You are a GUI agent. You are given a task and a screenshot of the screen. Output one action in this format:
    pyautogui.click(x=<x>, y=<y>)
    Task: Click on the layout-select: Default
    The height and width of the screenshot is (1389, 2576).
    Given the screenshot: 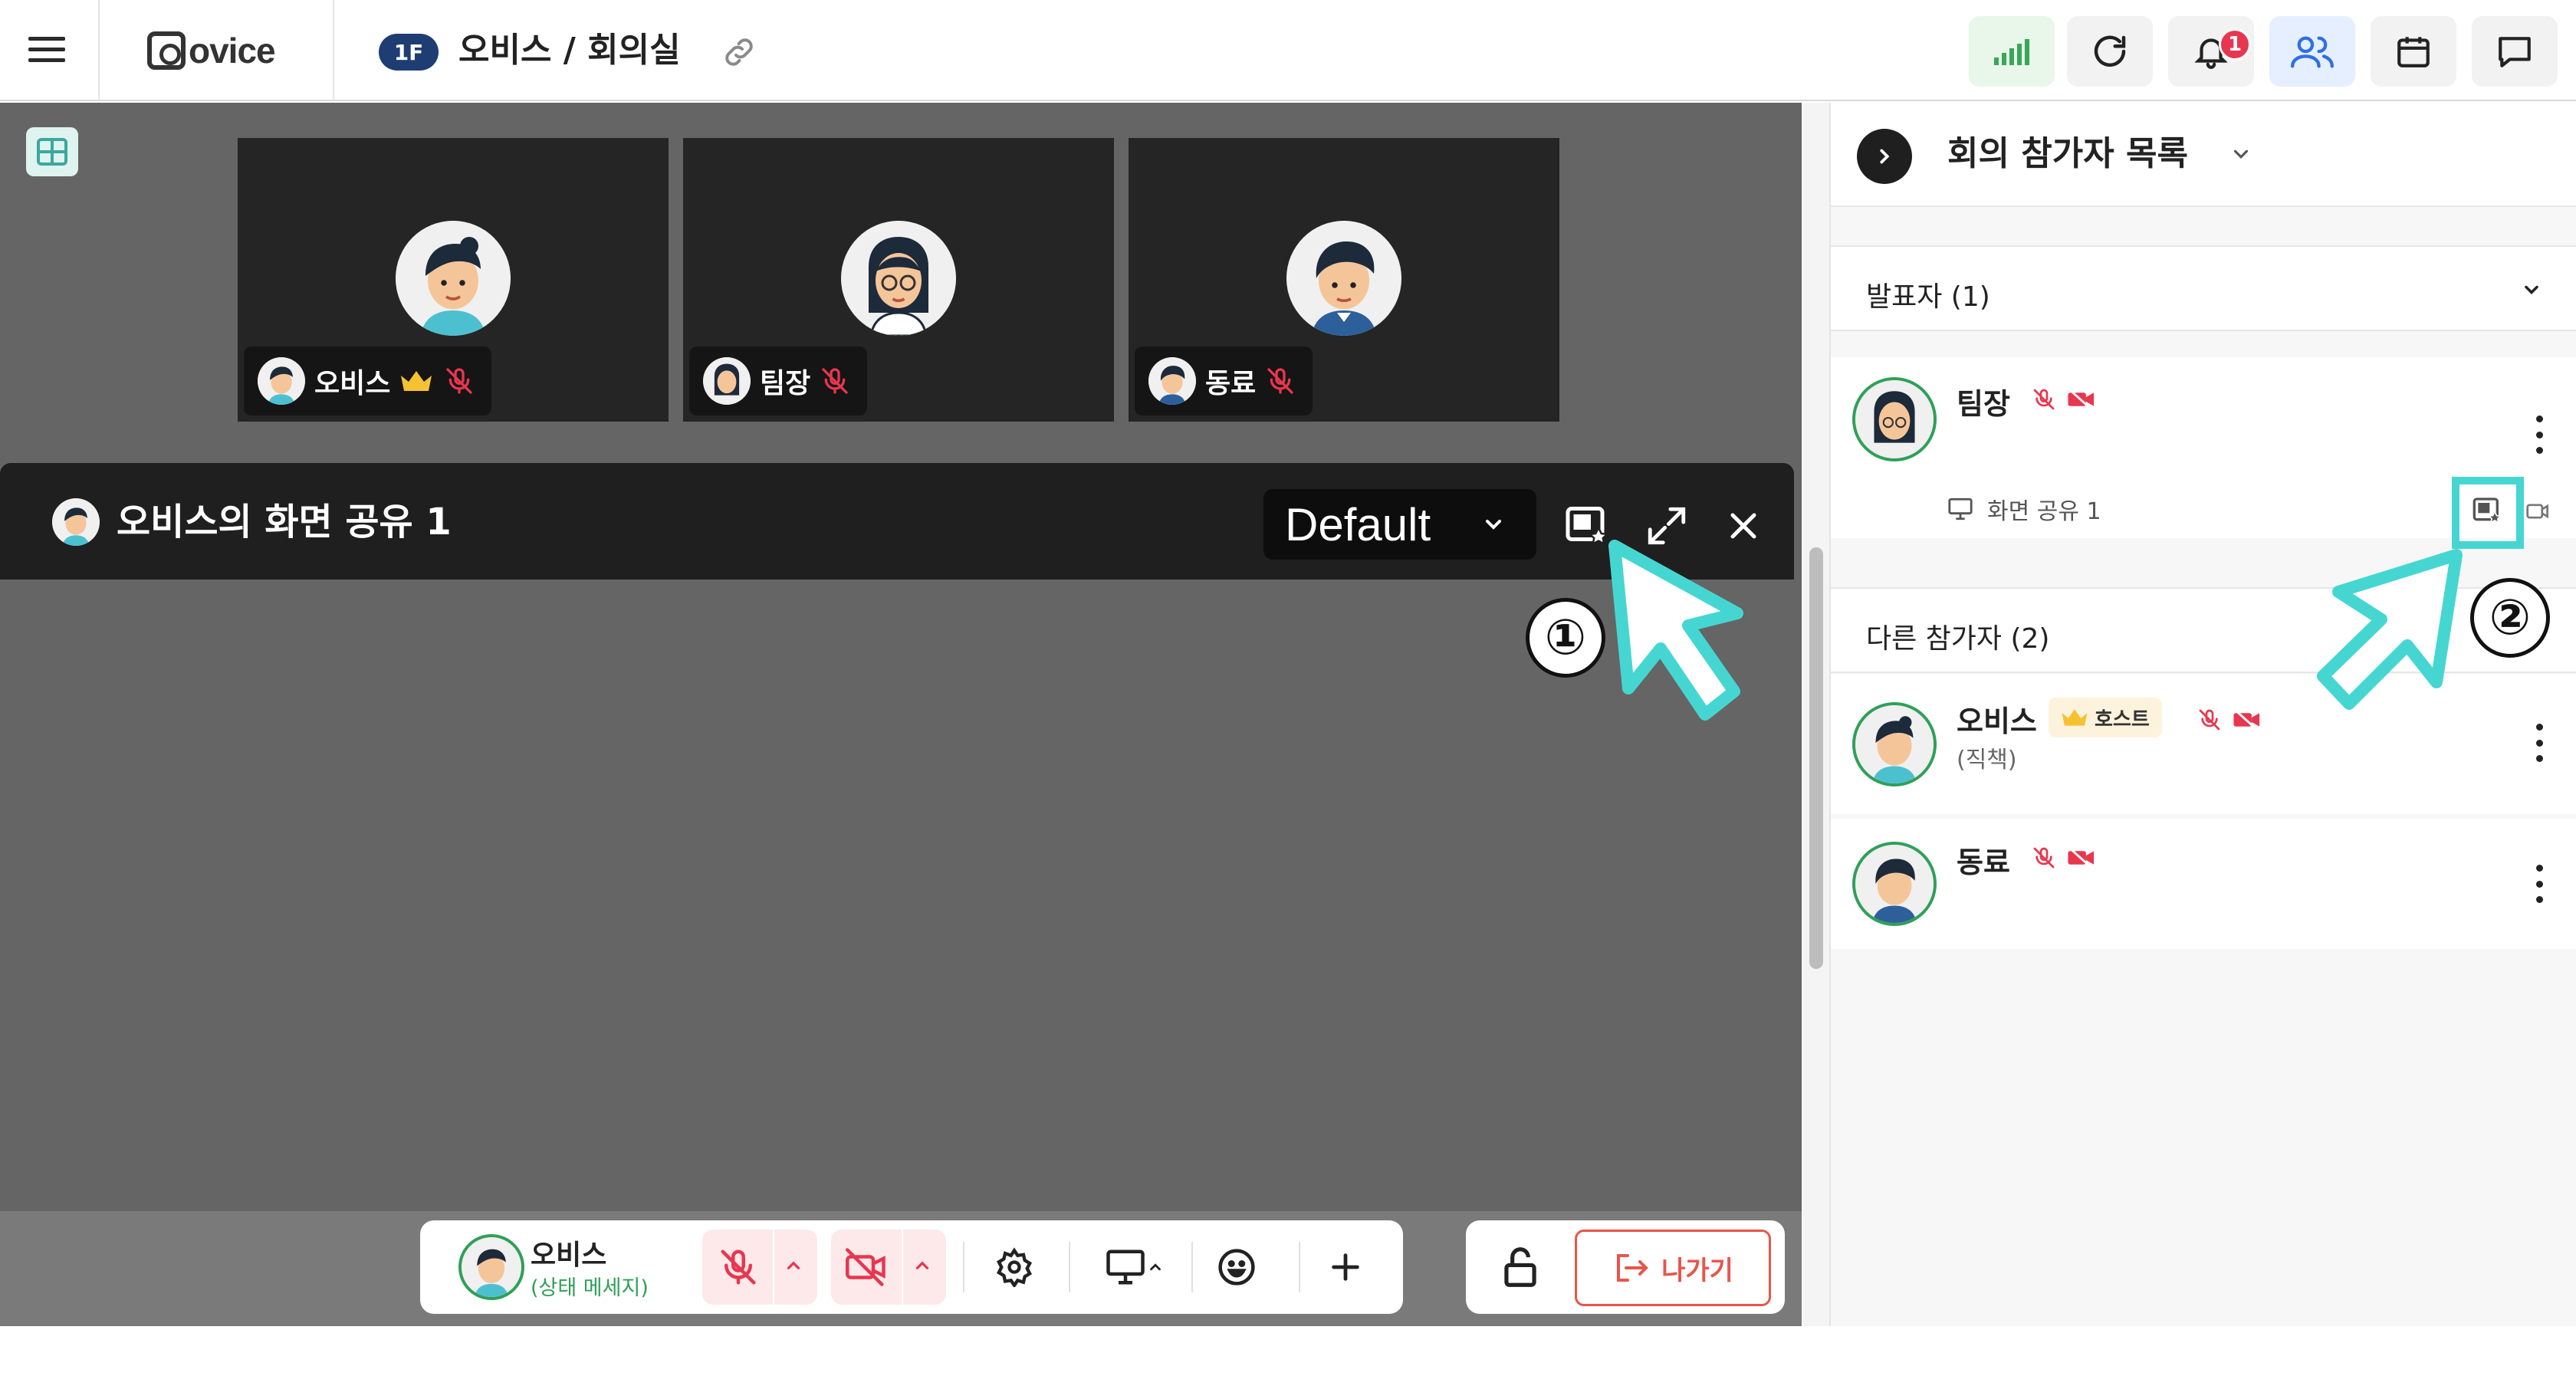 What is the action you would take?
    pyautogui.click(x=1400, y=524)
    